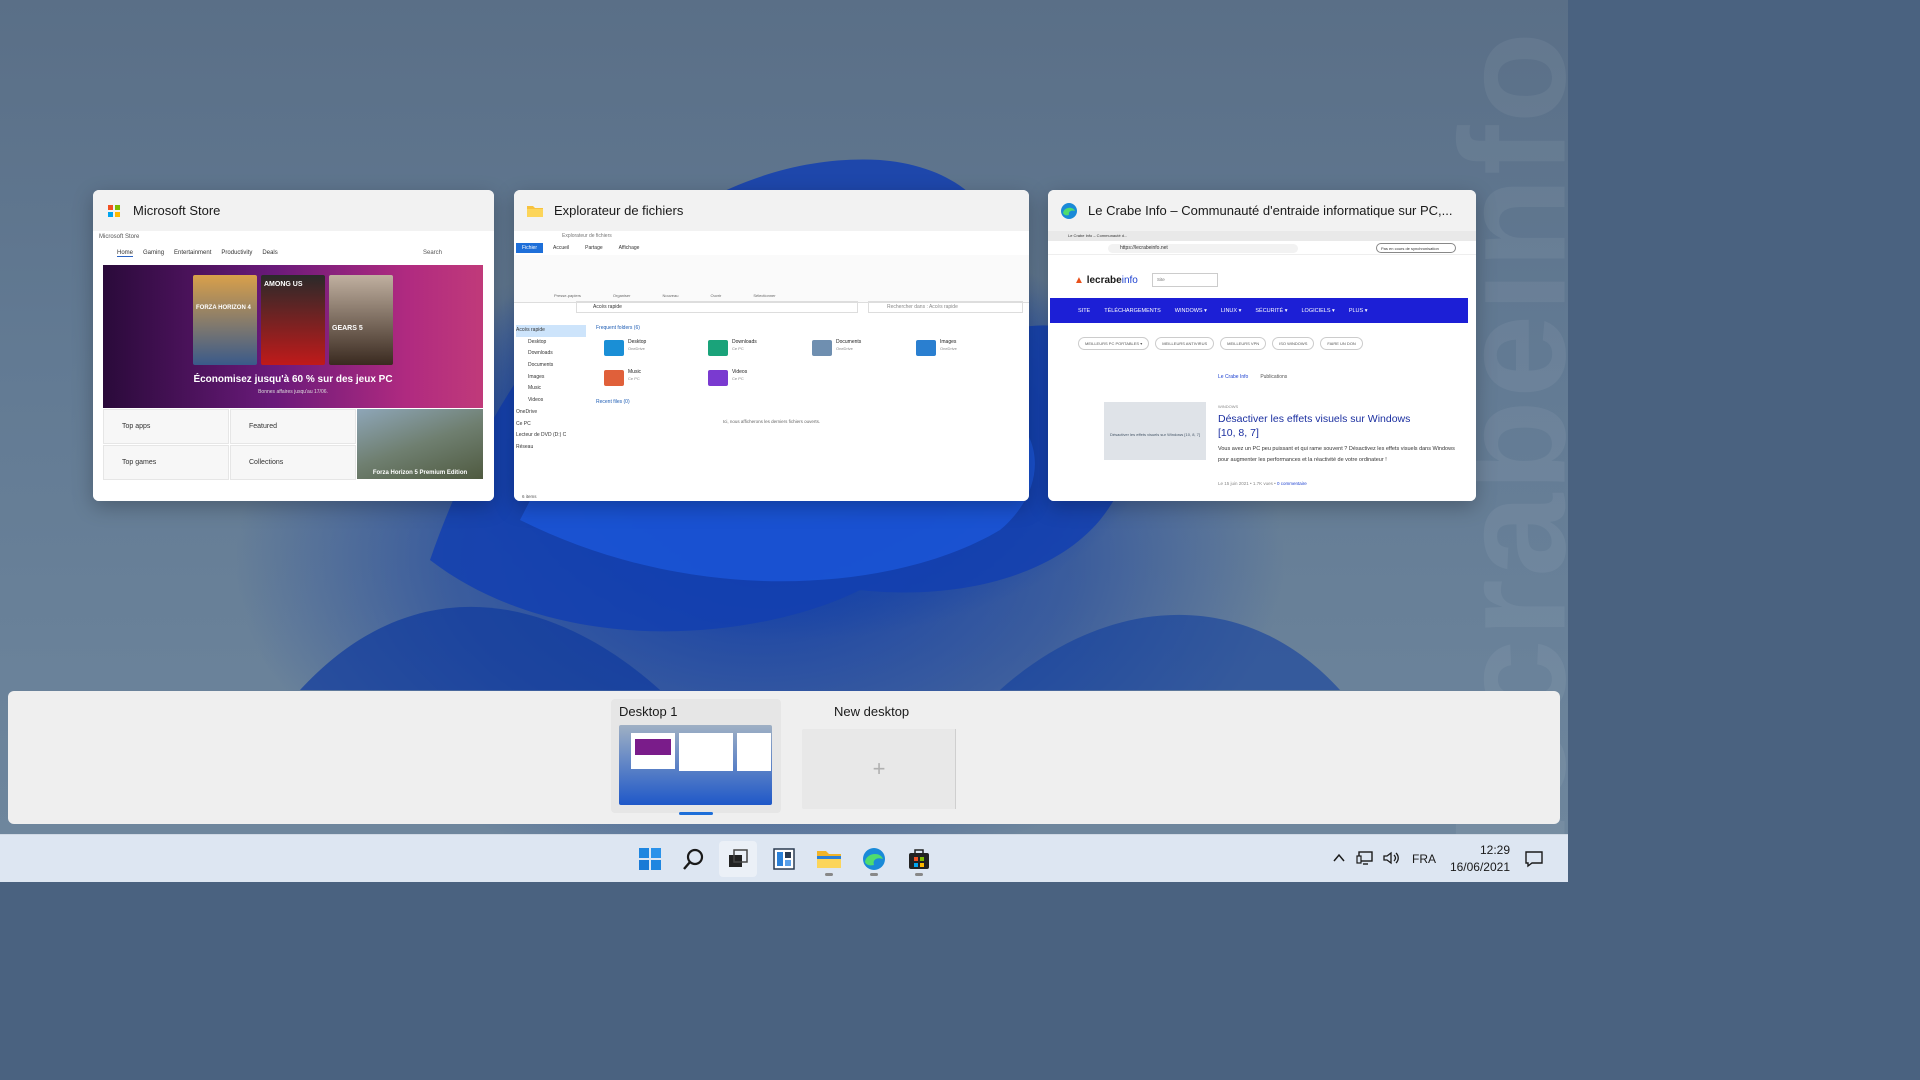 The width and height of the screenshot is (1920, 1080). What do you see at coordinates (293, 210) in the screenshot?
I see `window-card-header: Microsoft Store` at bounding box center [293, 210].